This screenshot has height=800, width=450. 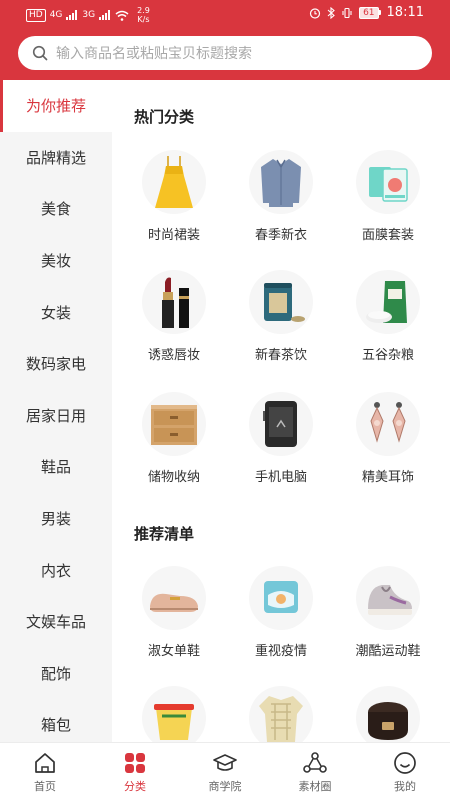 I want to click on recommend-item-pajamas, so click(x=281, y=714).